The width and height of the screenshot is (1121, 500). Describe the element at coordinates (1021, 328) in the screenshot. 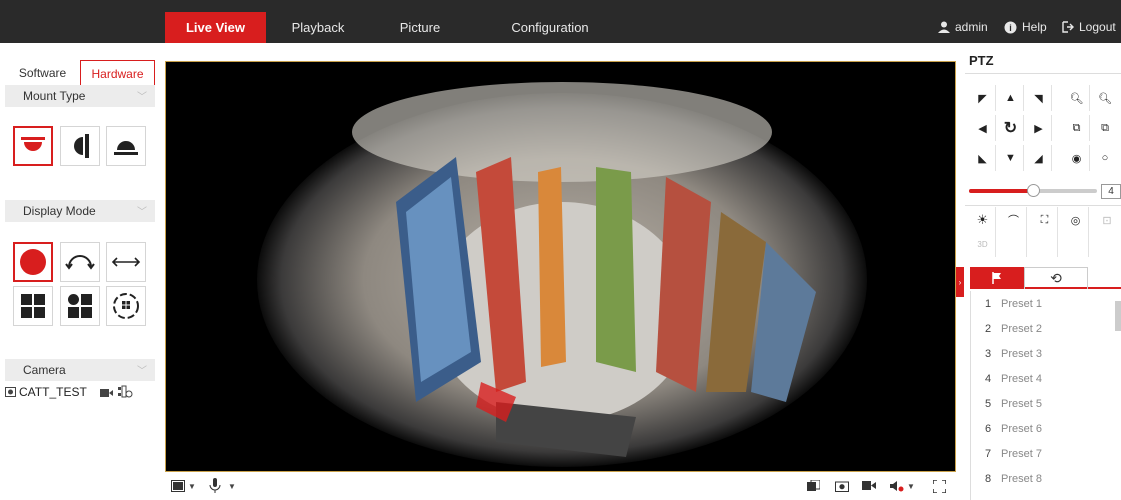

I see `preset-name: Preset 2` at that location.